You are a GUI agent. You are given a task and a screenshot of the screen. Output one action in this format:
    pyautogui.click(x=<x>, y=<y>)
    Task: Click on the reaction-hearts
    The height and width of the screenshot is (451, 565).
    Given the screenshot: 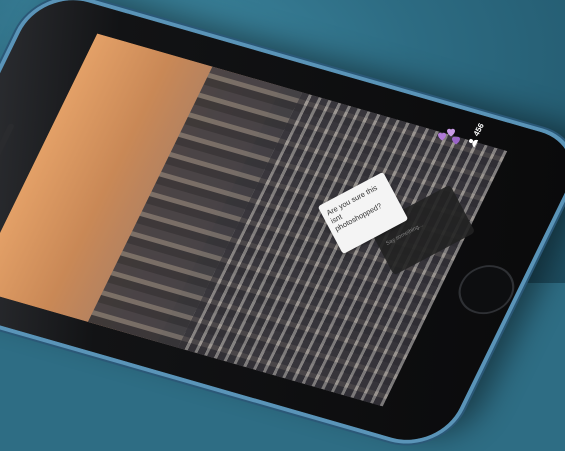 What is the action you would take?
    pyautogui.click(x=448, y=136)
    